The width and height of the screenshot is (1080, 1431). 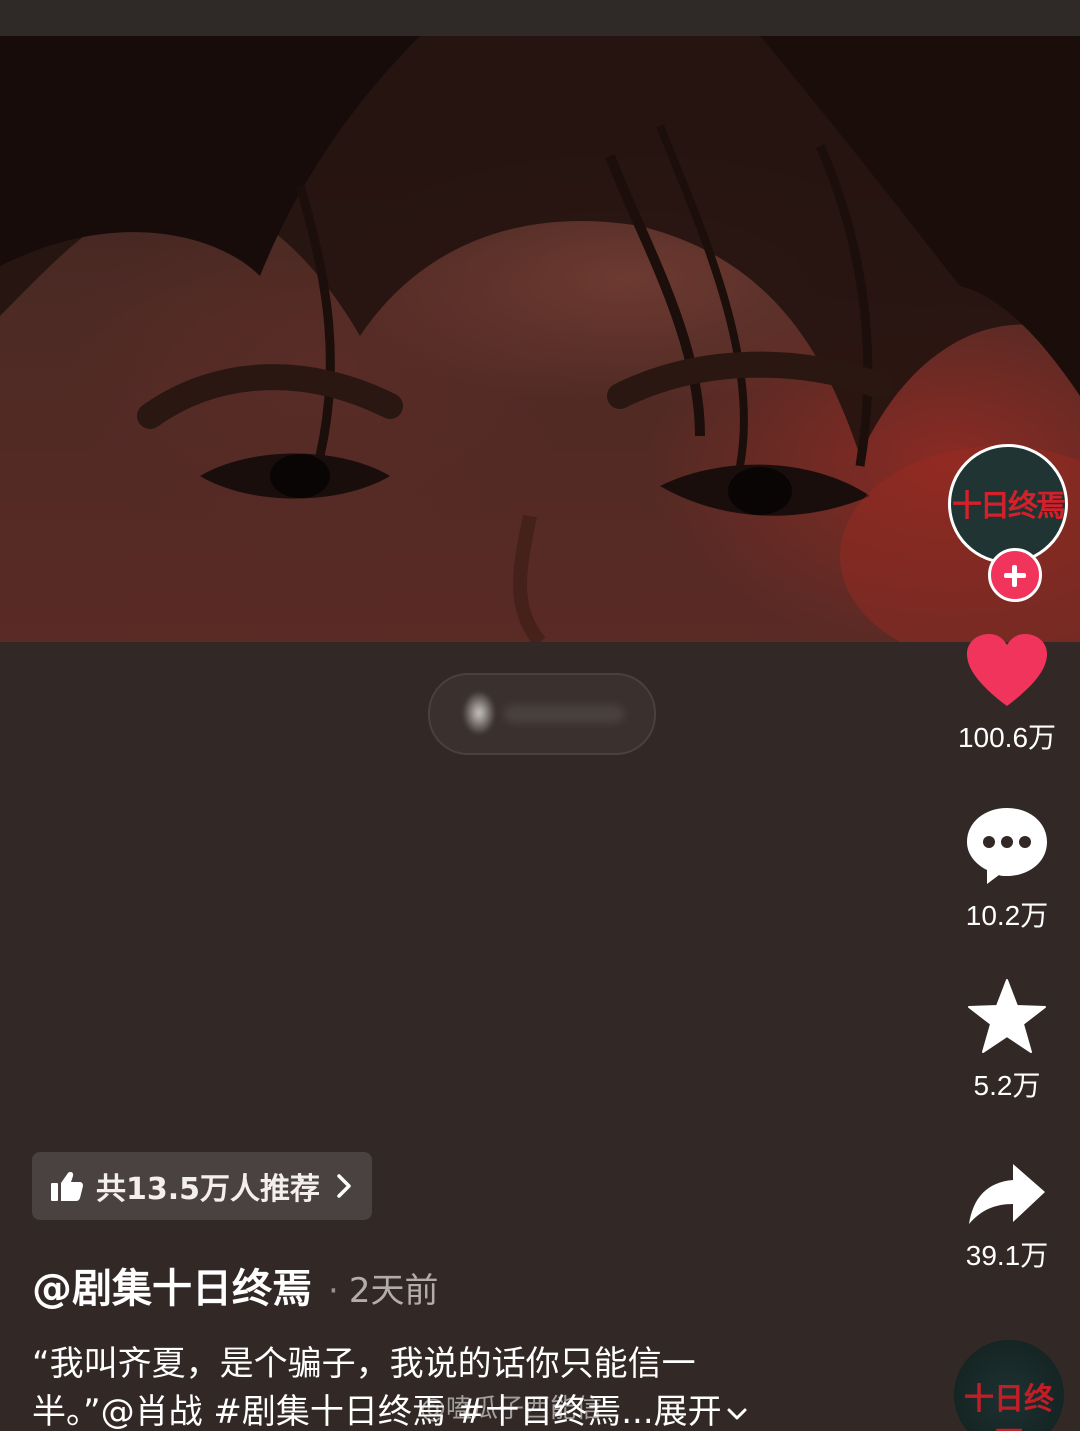 I want to click on avatar-logo: 十日终焉, so click(x=1008, y=506).